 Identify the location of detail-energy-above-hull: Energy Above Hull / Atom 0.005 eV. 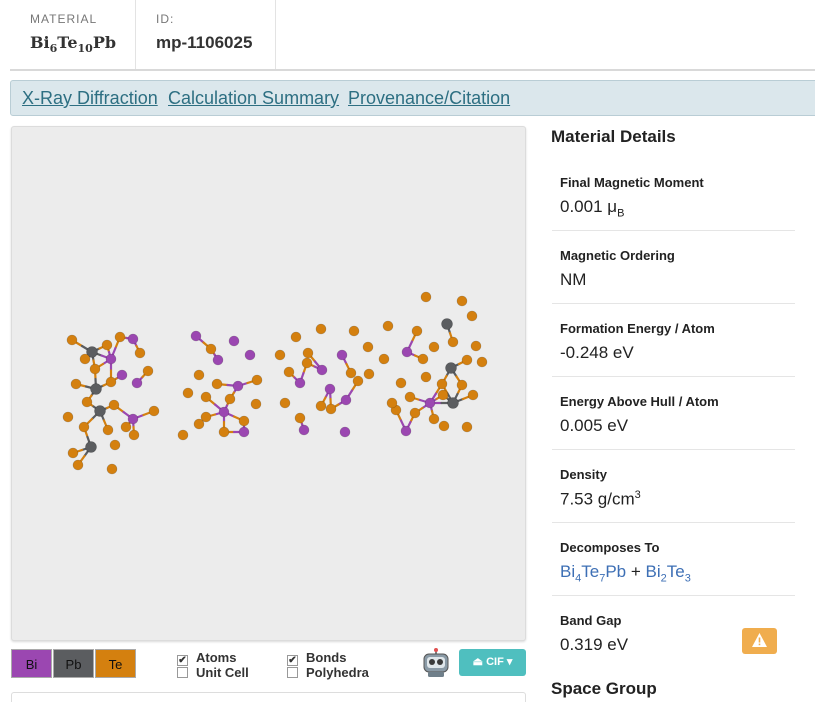
(673, 413).